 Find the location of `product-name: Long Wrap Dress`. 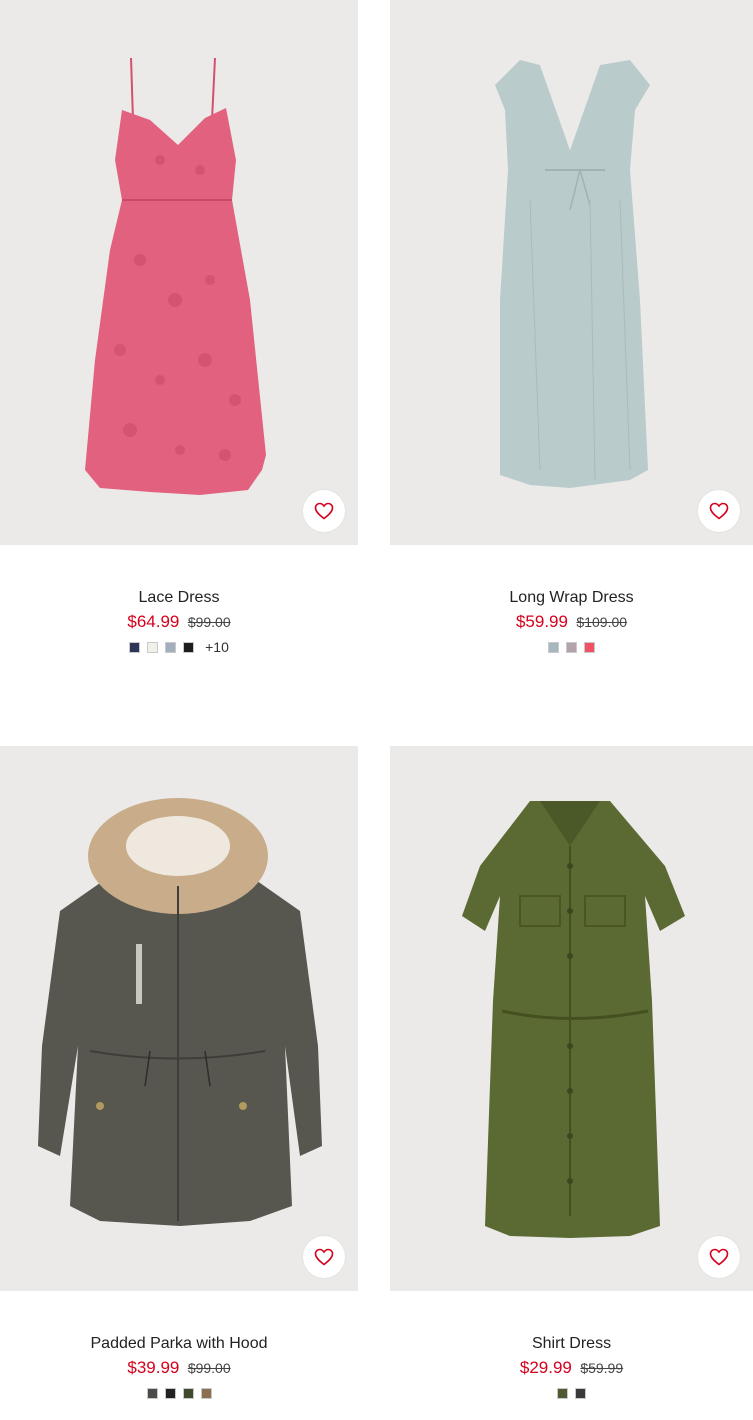

product-name: Long Wrap Dress is located at coordinates (571, 598).